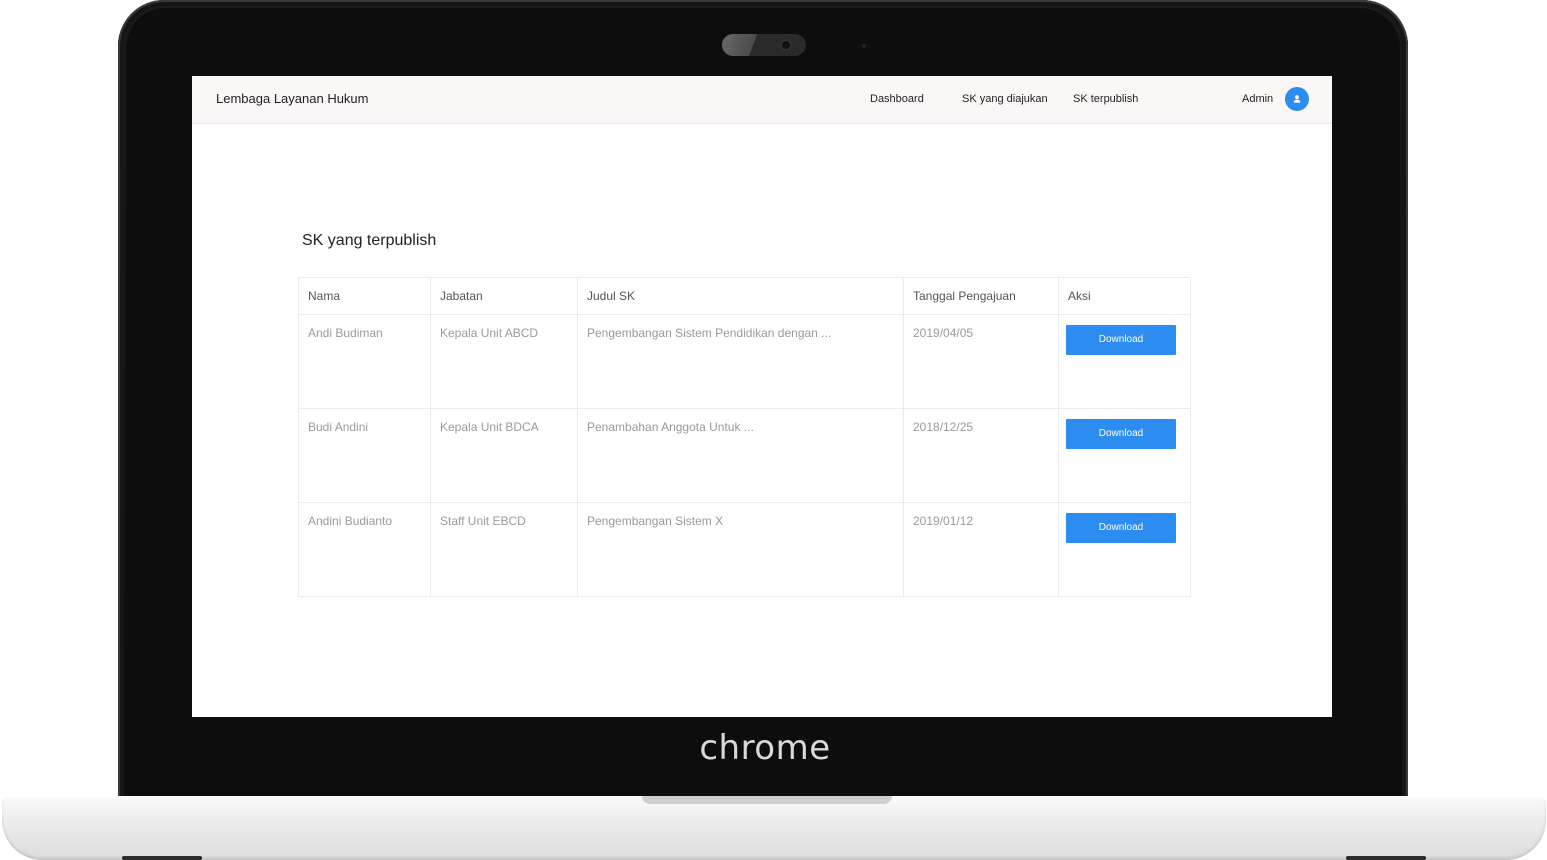 The height and width of the screenshot is (860, 1547). What do you see at coordinates (364, 455) in the screenshot?
I see `cell-nama: Budi Andini` at bounding box center [364, 455].